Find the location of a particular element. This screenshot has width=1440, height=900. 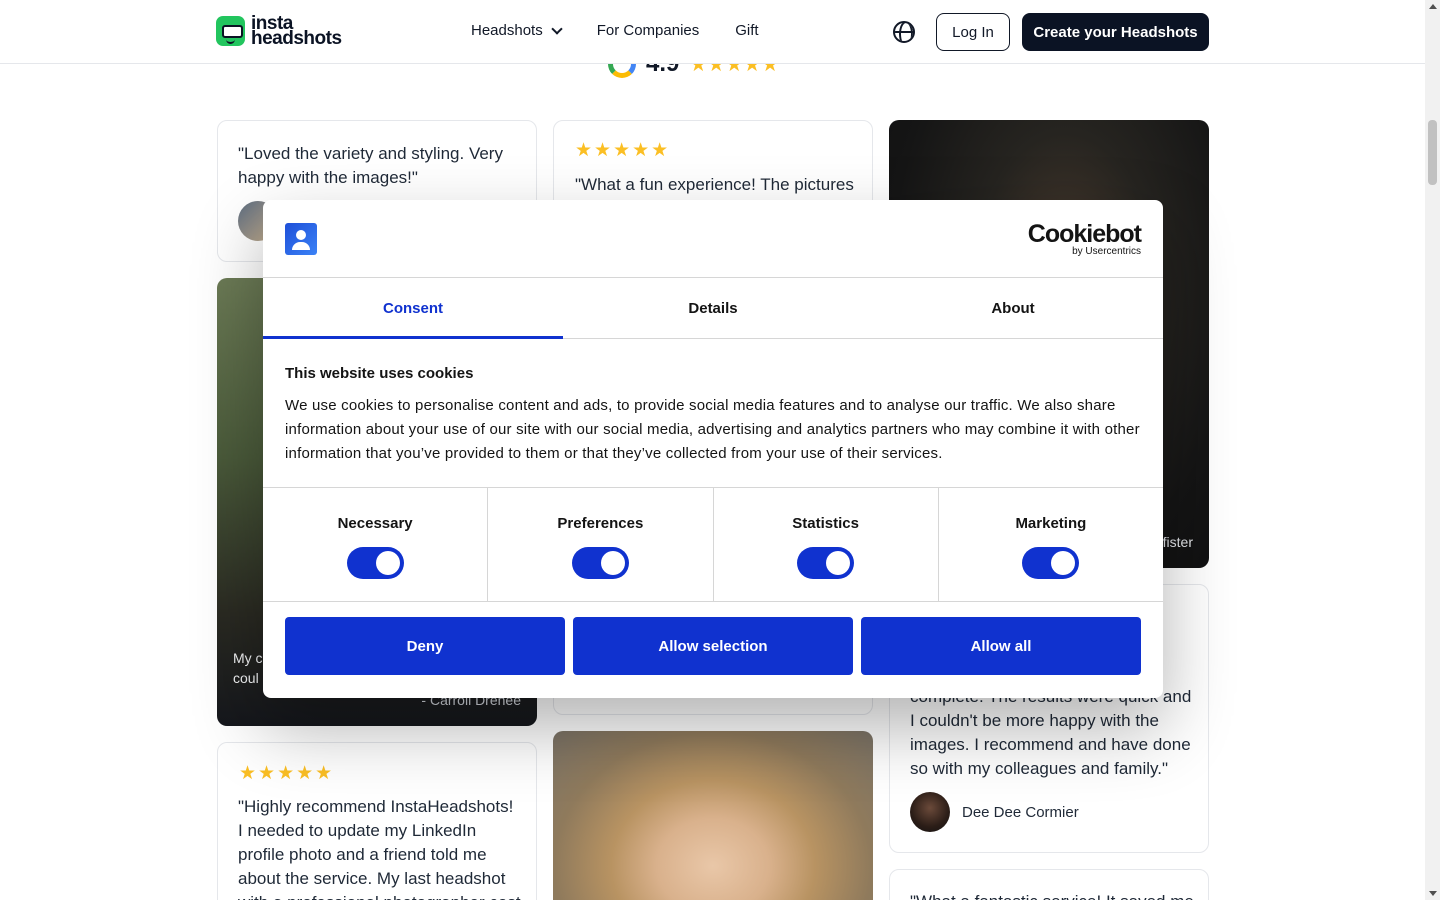

dialog-tabs: Consent Details About is located at coordinates (713, 308).